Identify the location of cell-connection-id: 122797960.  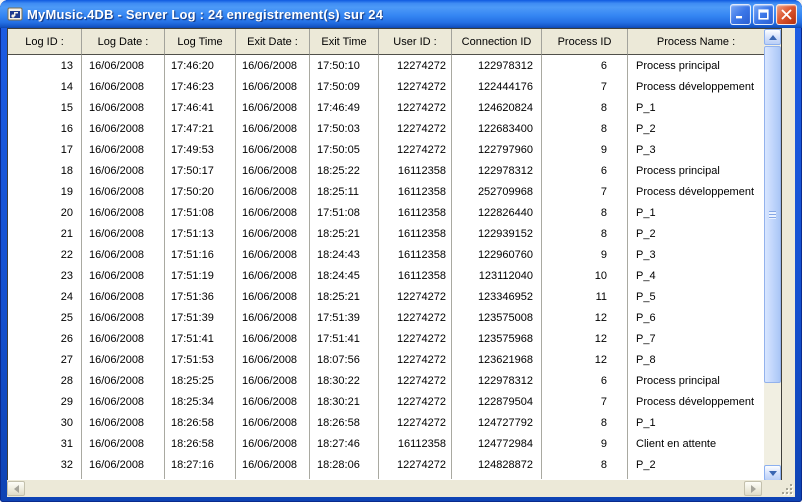
(497, 149).